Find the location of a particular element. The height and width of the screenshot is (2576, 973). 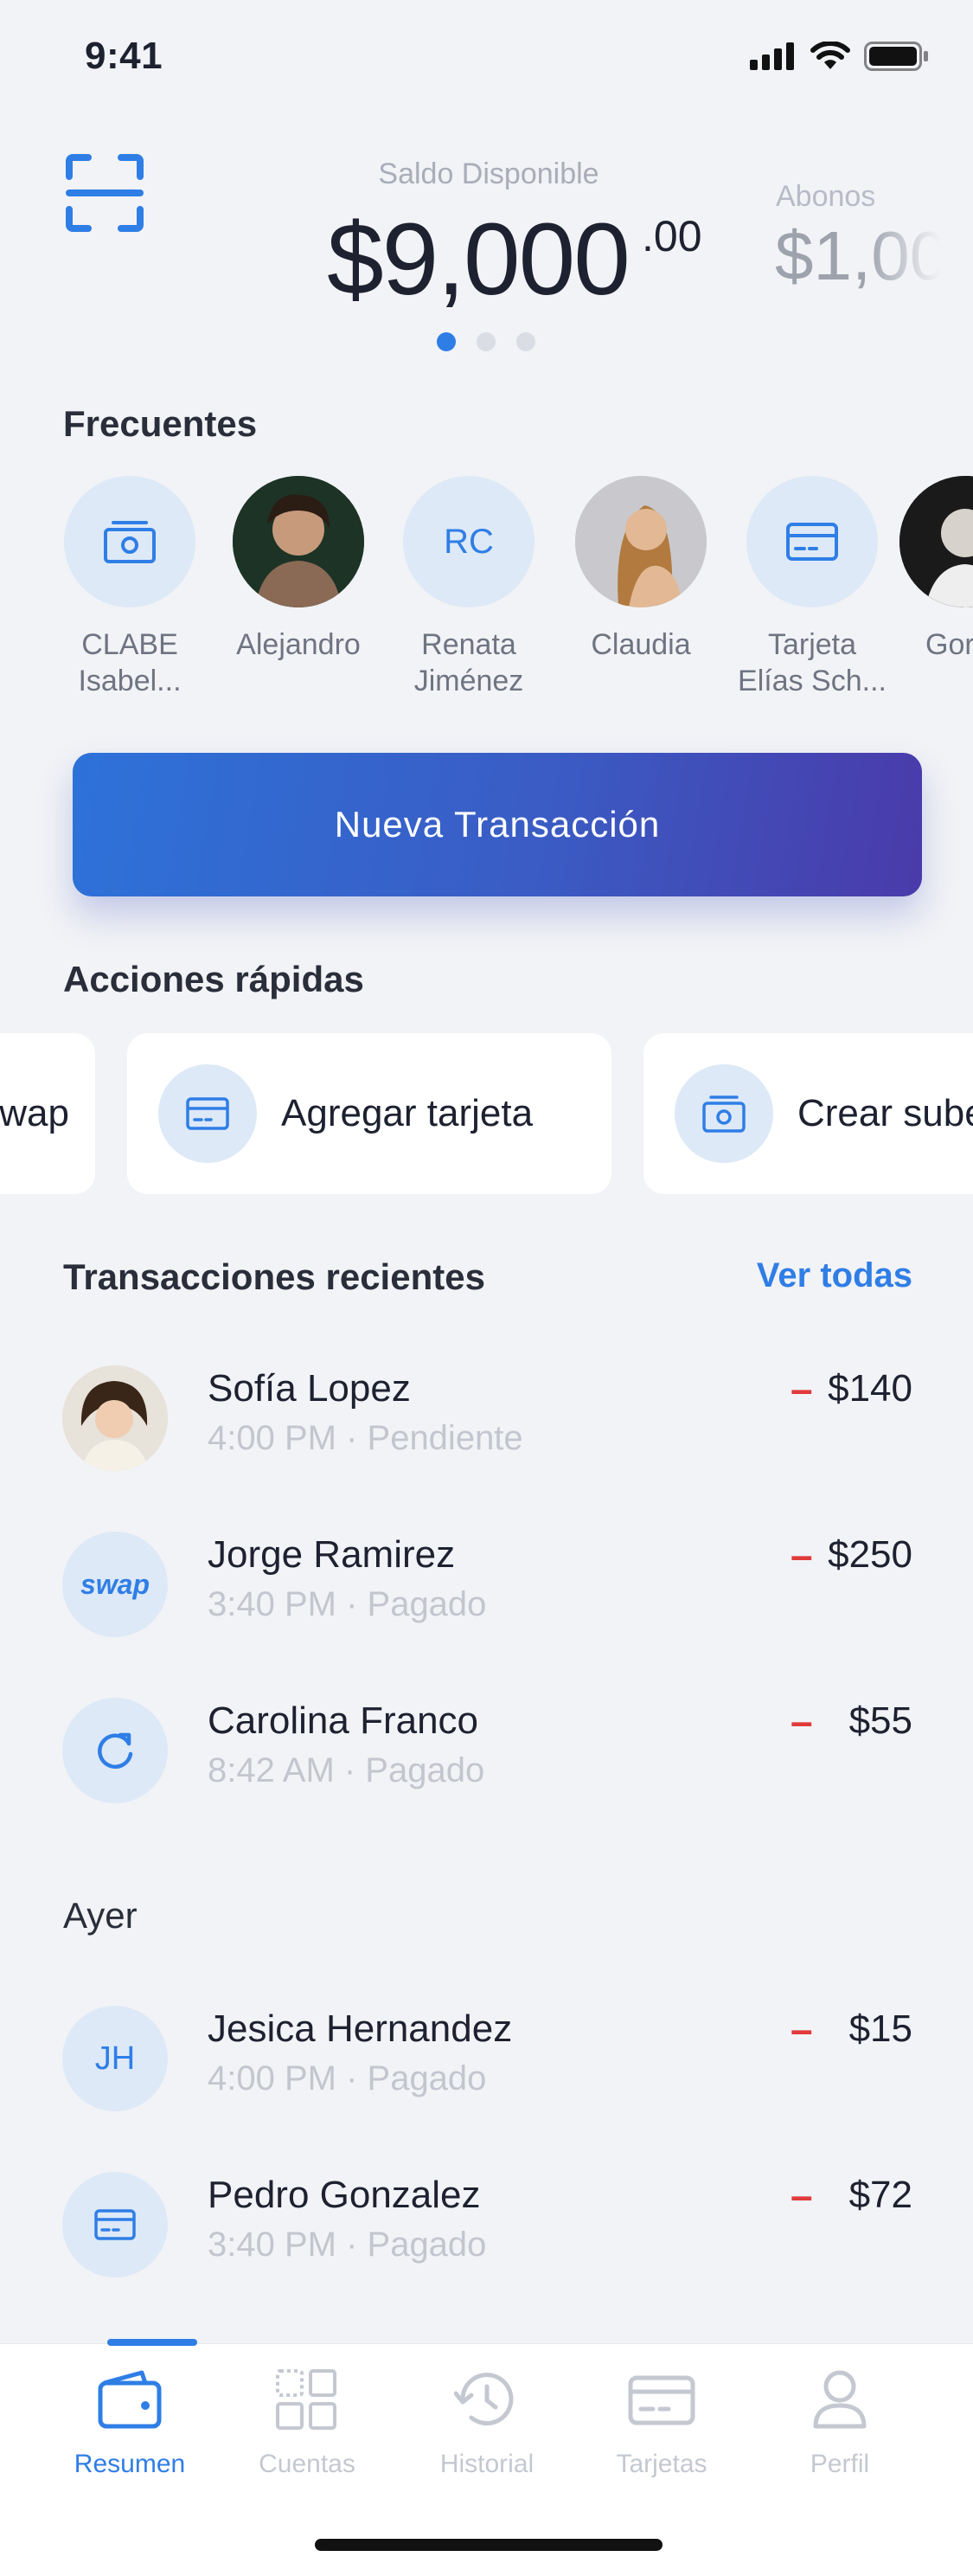

frequent-label: Alejandro is located at coordinates (298, 645).